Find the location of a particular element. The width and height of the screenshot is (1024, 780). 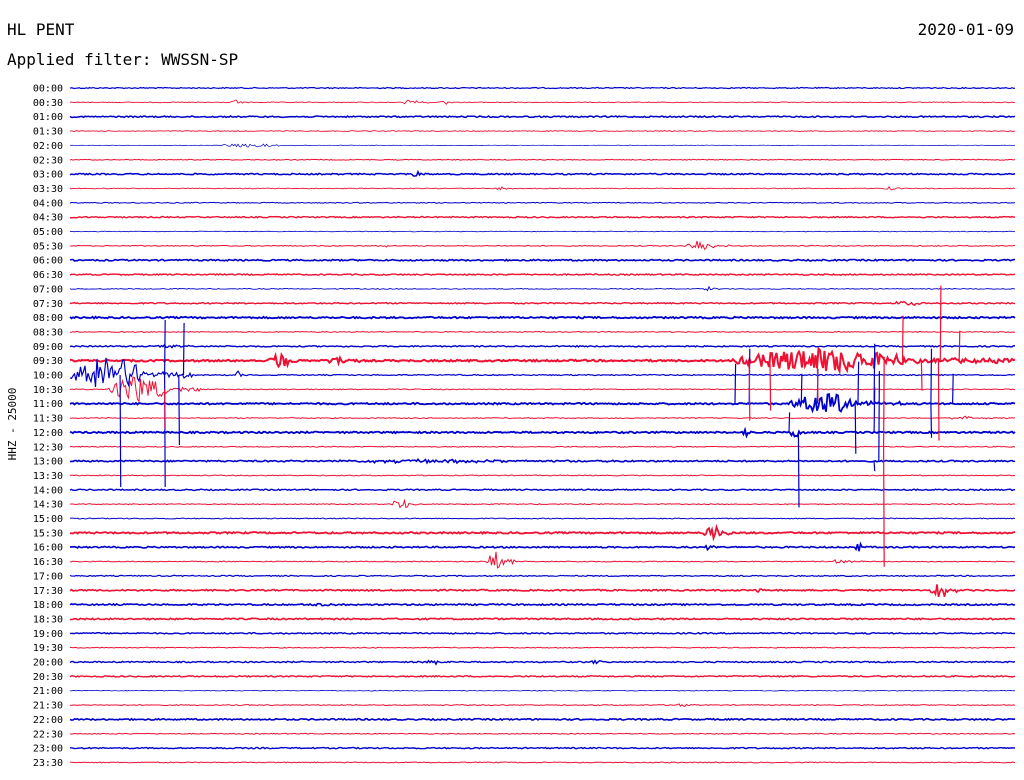

time-tick-label: 12:30 is located at coordinates (48, 447).